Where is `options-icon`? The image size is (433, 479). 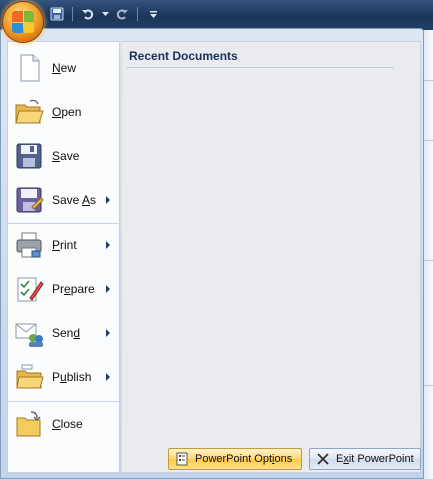 options-icon is located at coordinates (182, 459).